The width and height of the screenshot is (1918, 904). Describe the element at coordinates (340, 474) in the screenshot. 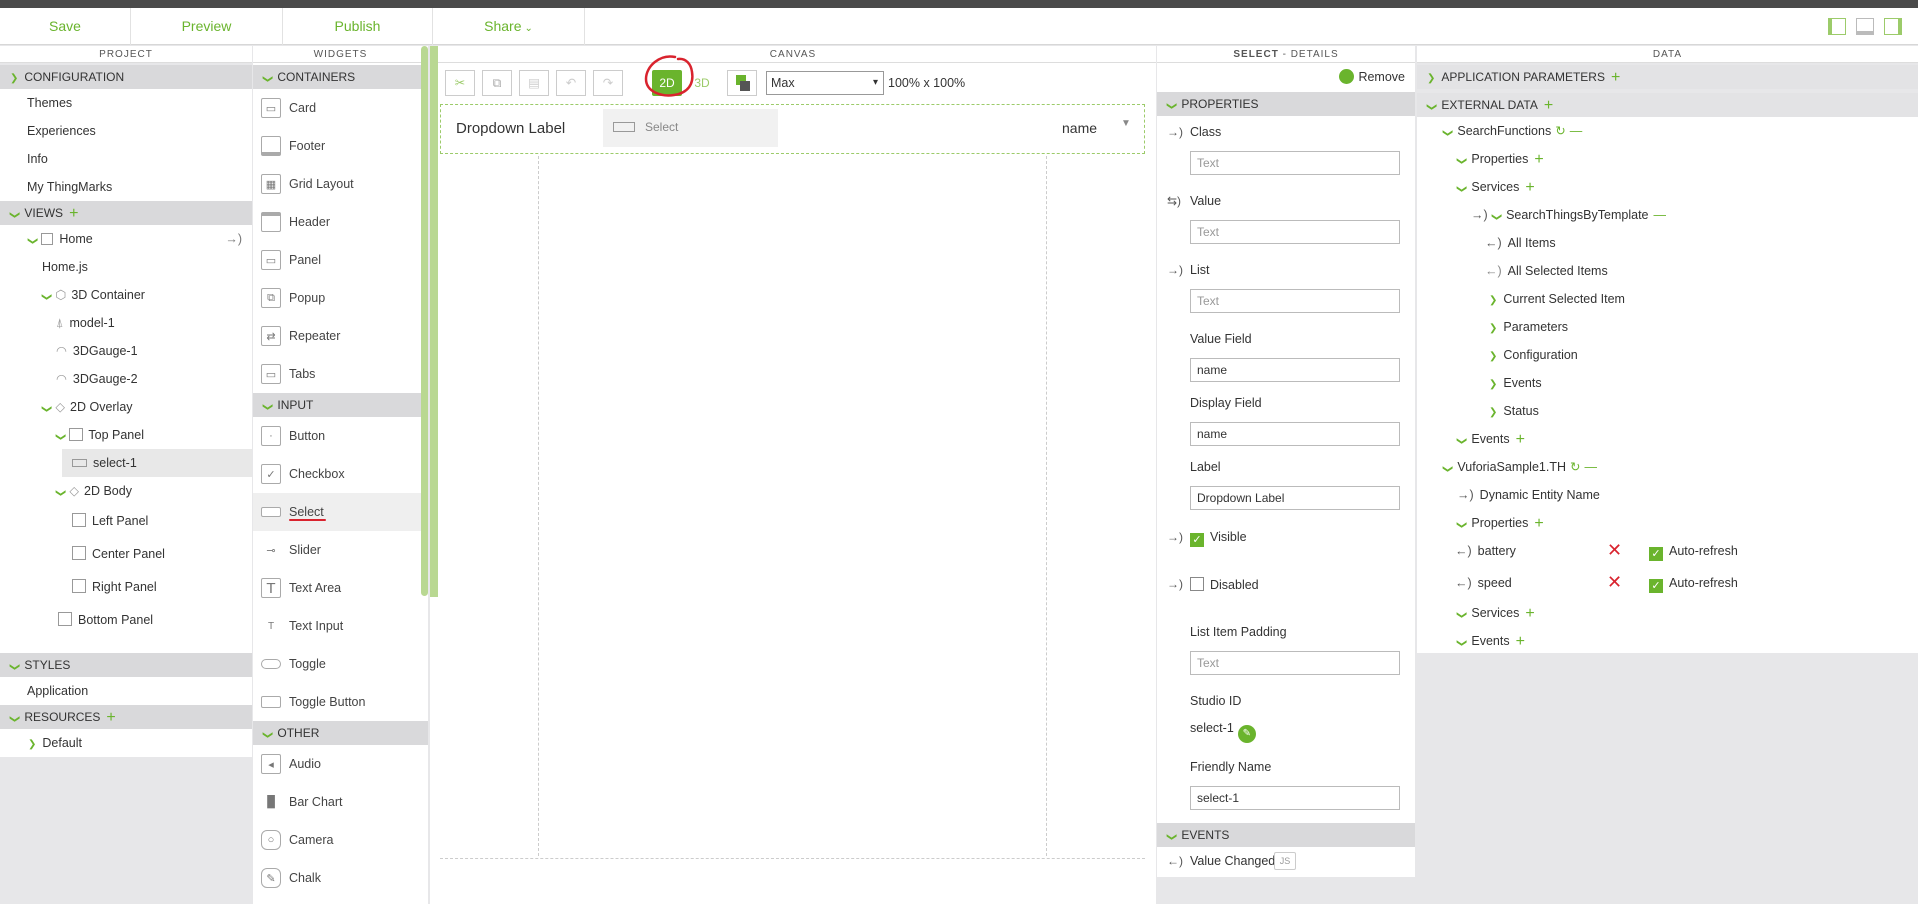

I see `widget-checkbox: ✓ Checkbox` at that location.